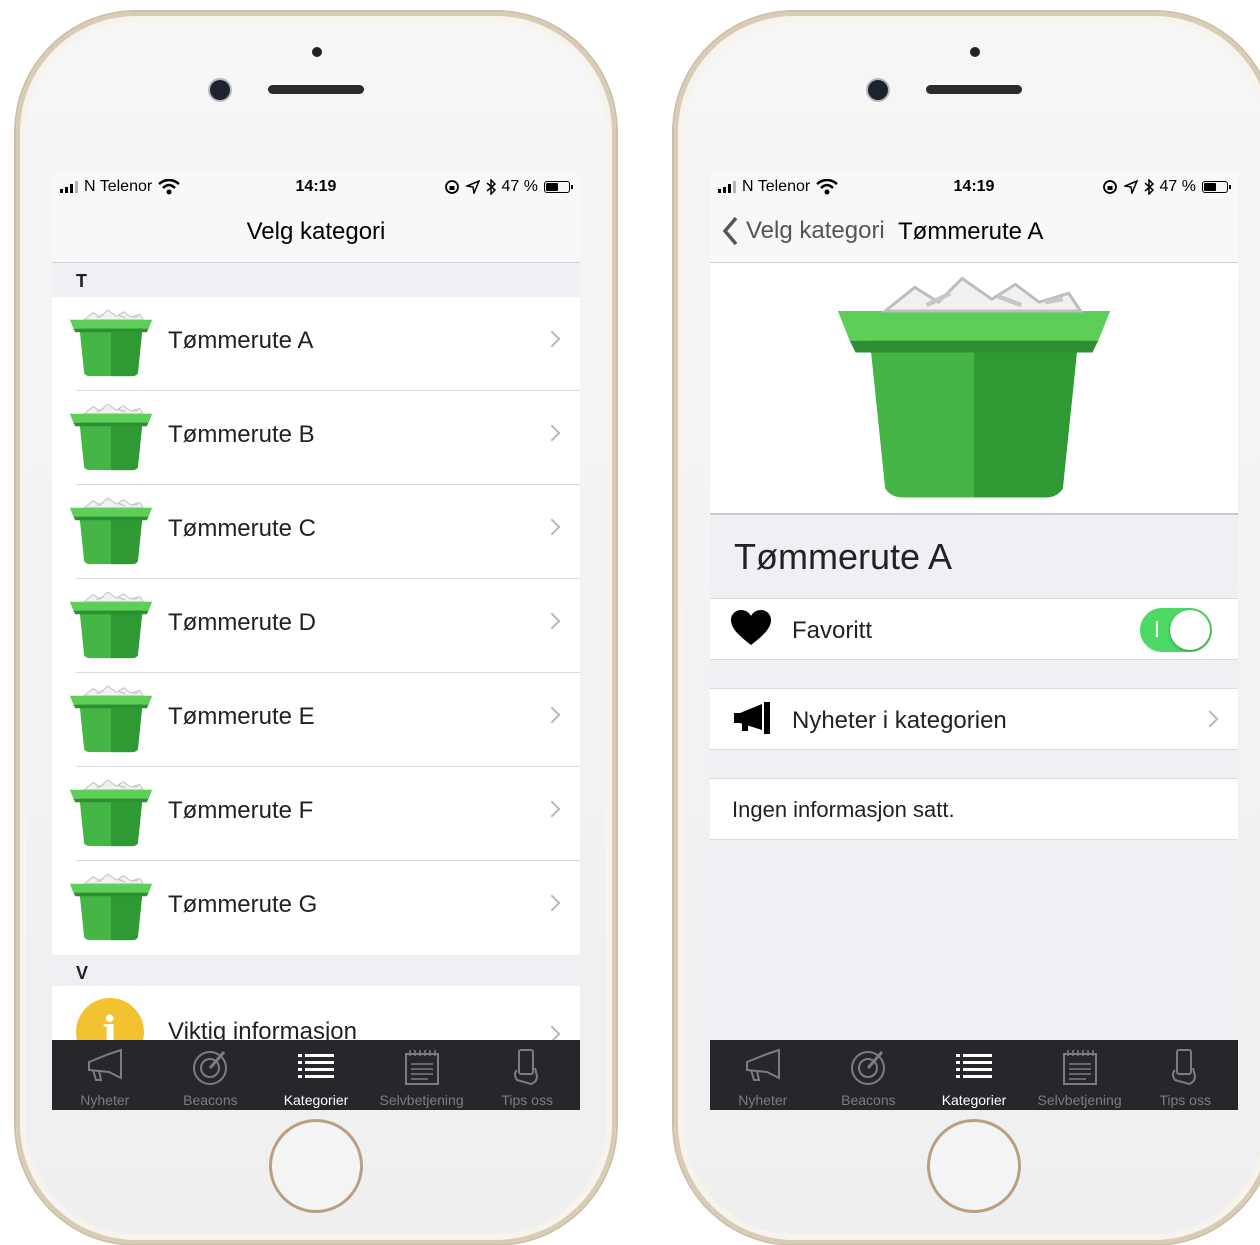  Describe the element at coordinates (730, 231) in the screenshot. I see `chevron-left-icon` at that location.